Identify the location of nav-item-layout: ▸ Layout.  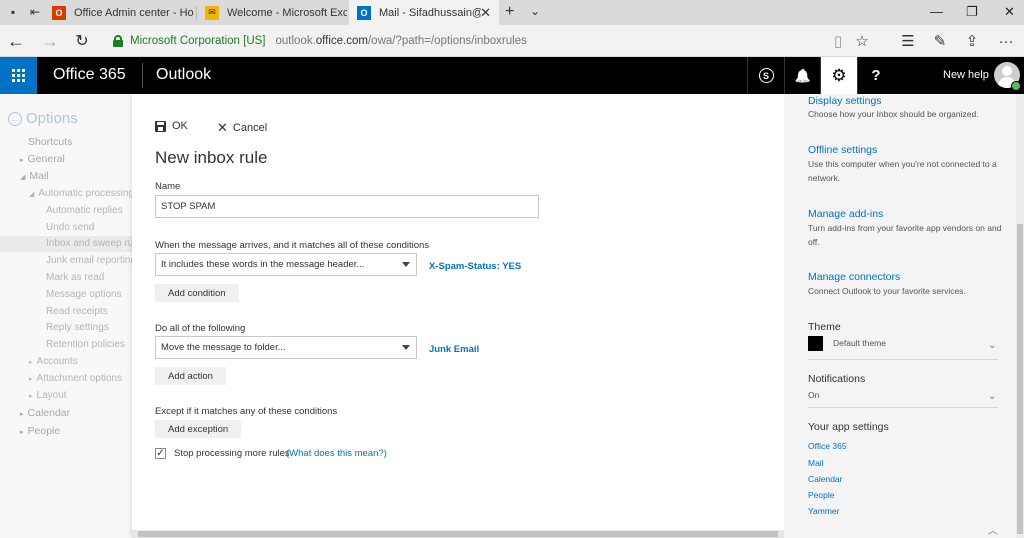
(48, 395).